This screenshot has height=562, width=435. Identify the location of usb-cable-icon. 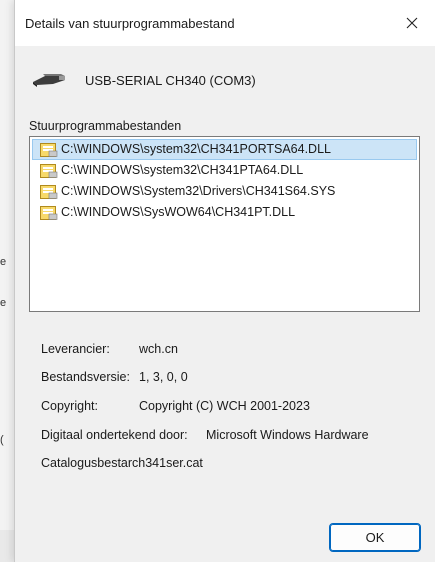
(49, 80).